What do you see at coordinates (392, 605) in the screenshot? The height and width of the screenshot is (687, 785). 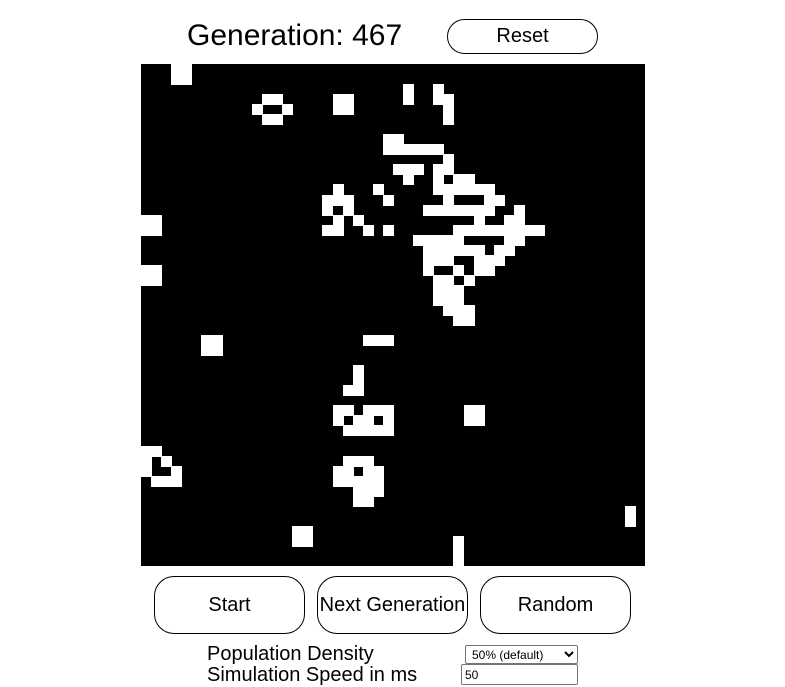 I see `next-generation-button: Next Generation` at bounding box center [392, 605].